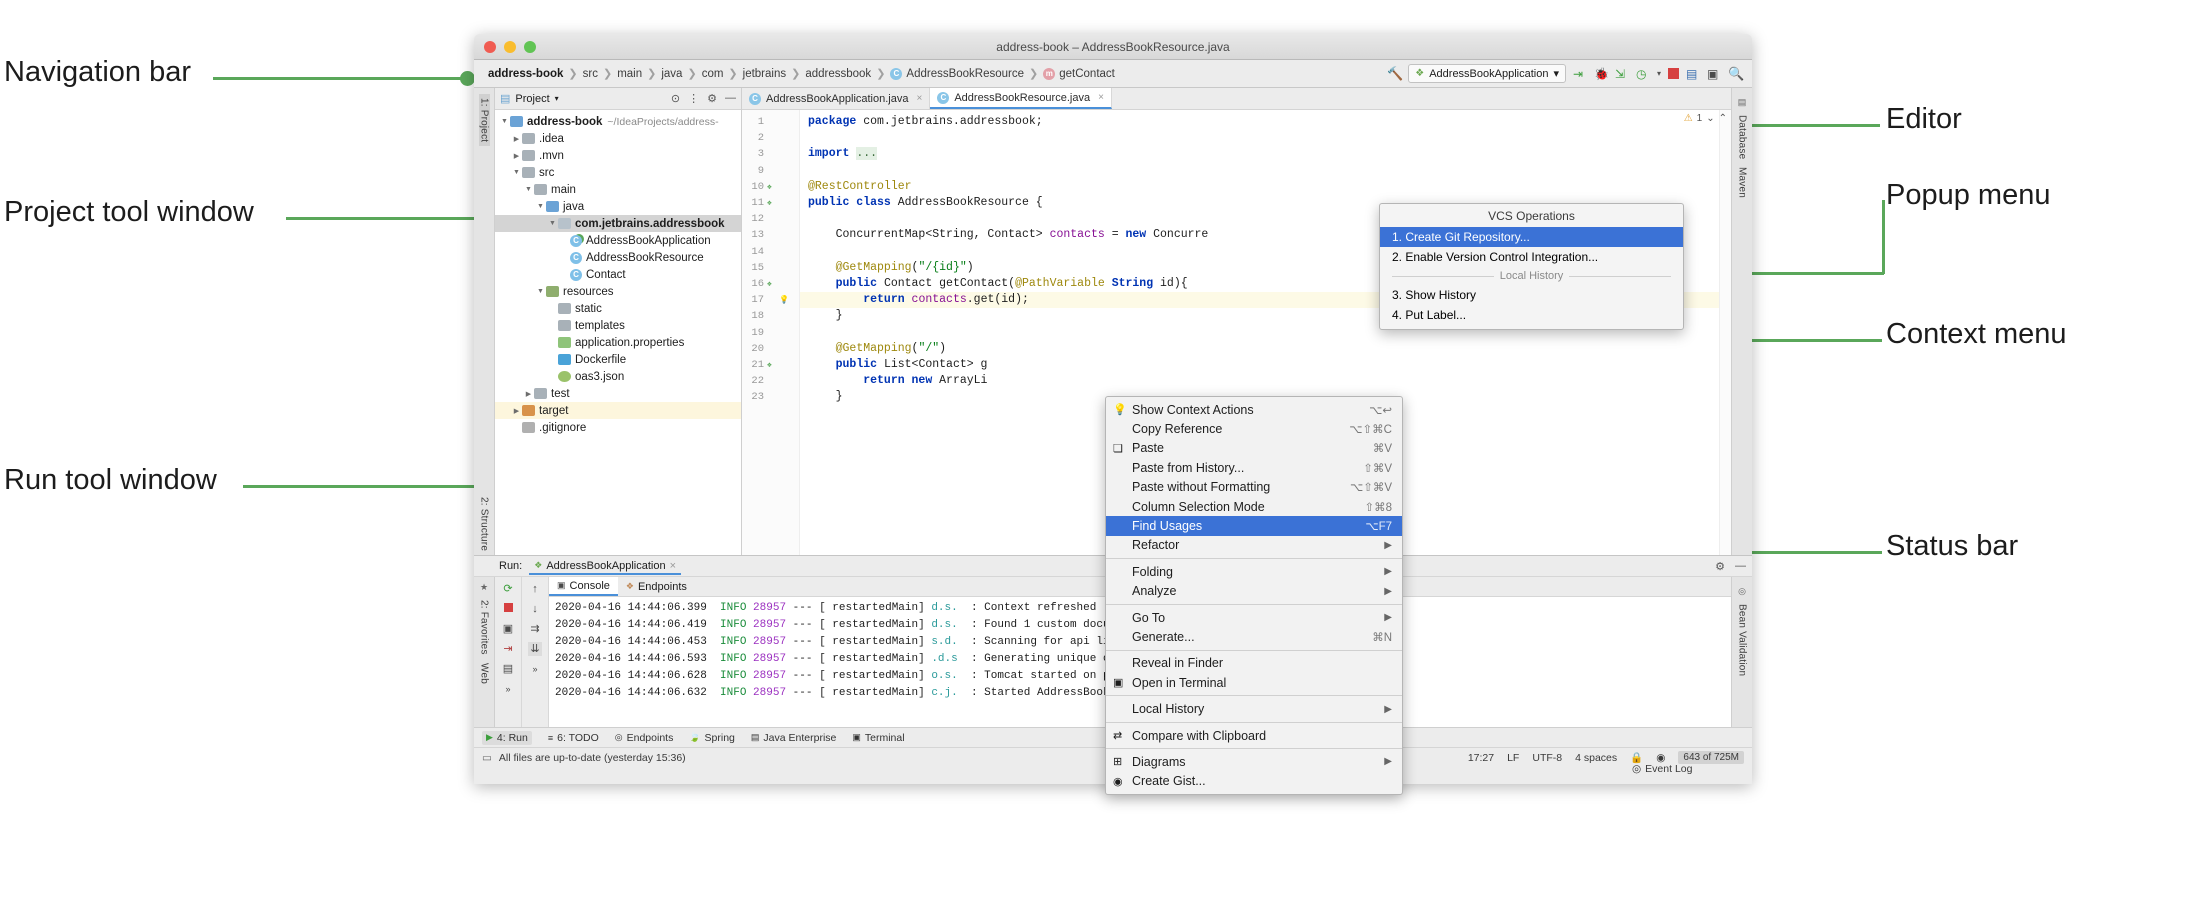 This screenshot has width=2204, height=900. I want to click on prev-problem-icon: ⌃, so click(1723, 118).